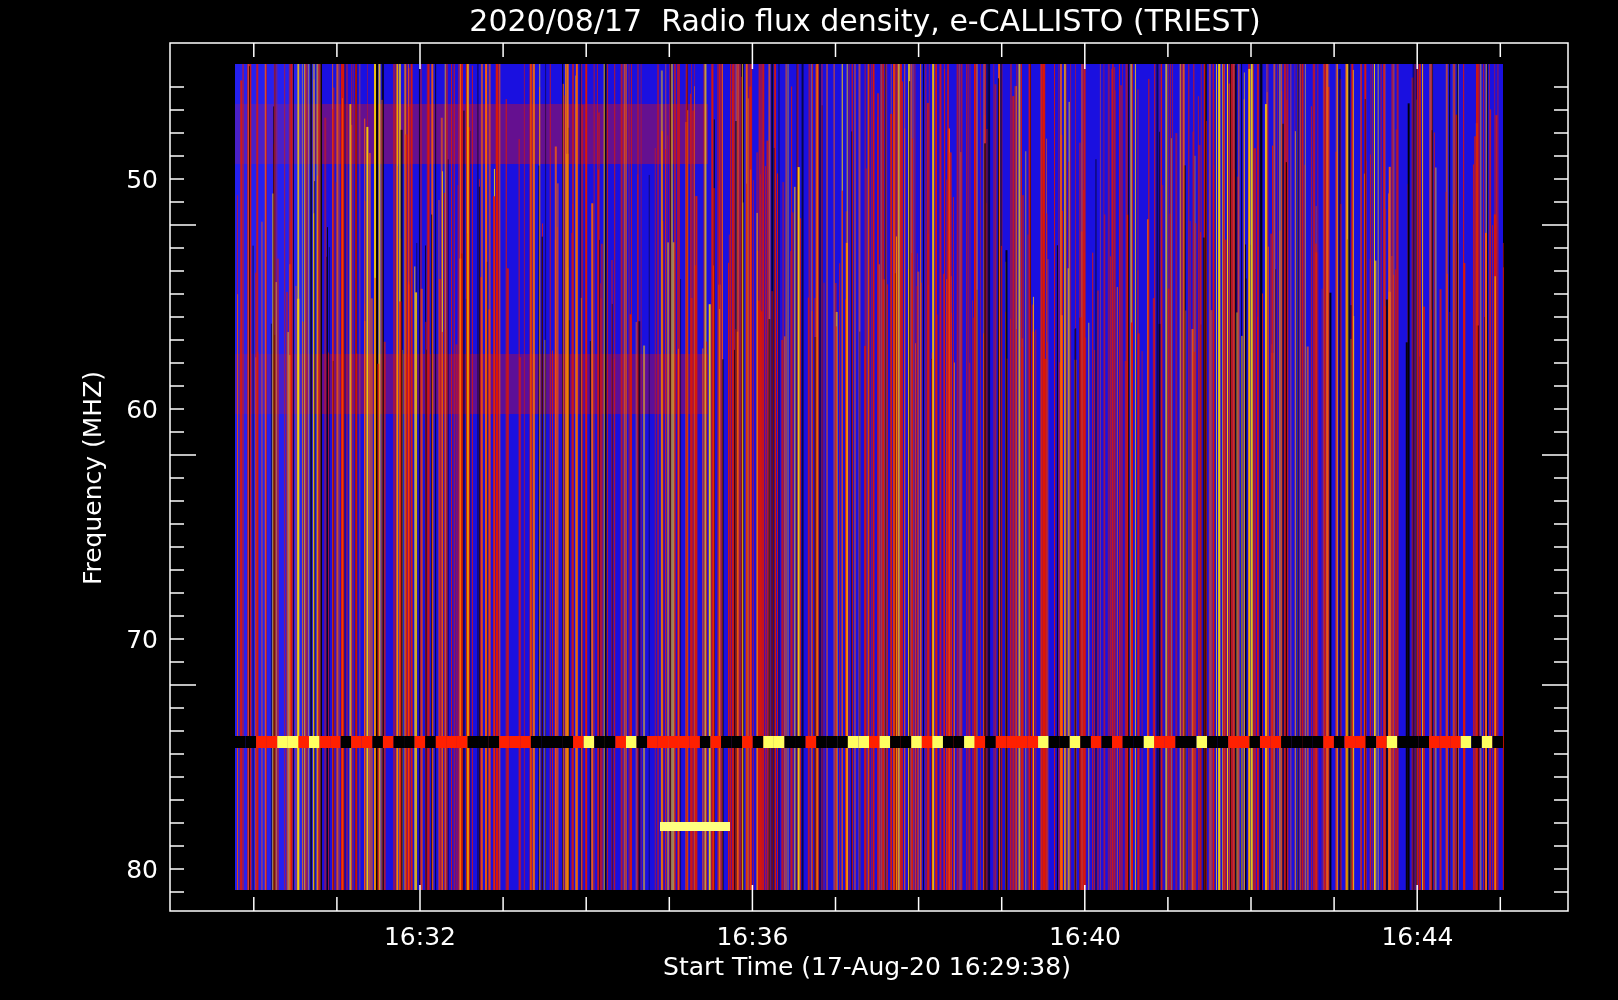 The width and height of the screenshot is (1618, 1000). I want to click on chart-title: 2020/08/17 Radio flux density, e-CALLISTO (TRIEST), so click(865, 20).